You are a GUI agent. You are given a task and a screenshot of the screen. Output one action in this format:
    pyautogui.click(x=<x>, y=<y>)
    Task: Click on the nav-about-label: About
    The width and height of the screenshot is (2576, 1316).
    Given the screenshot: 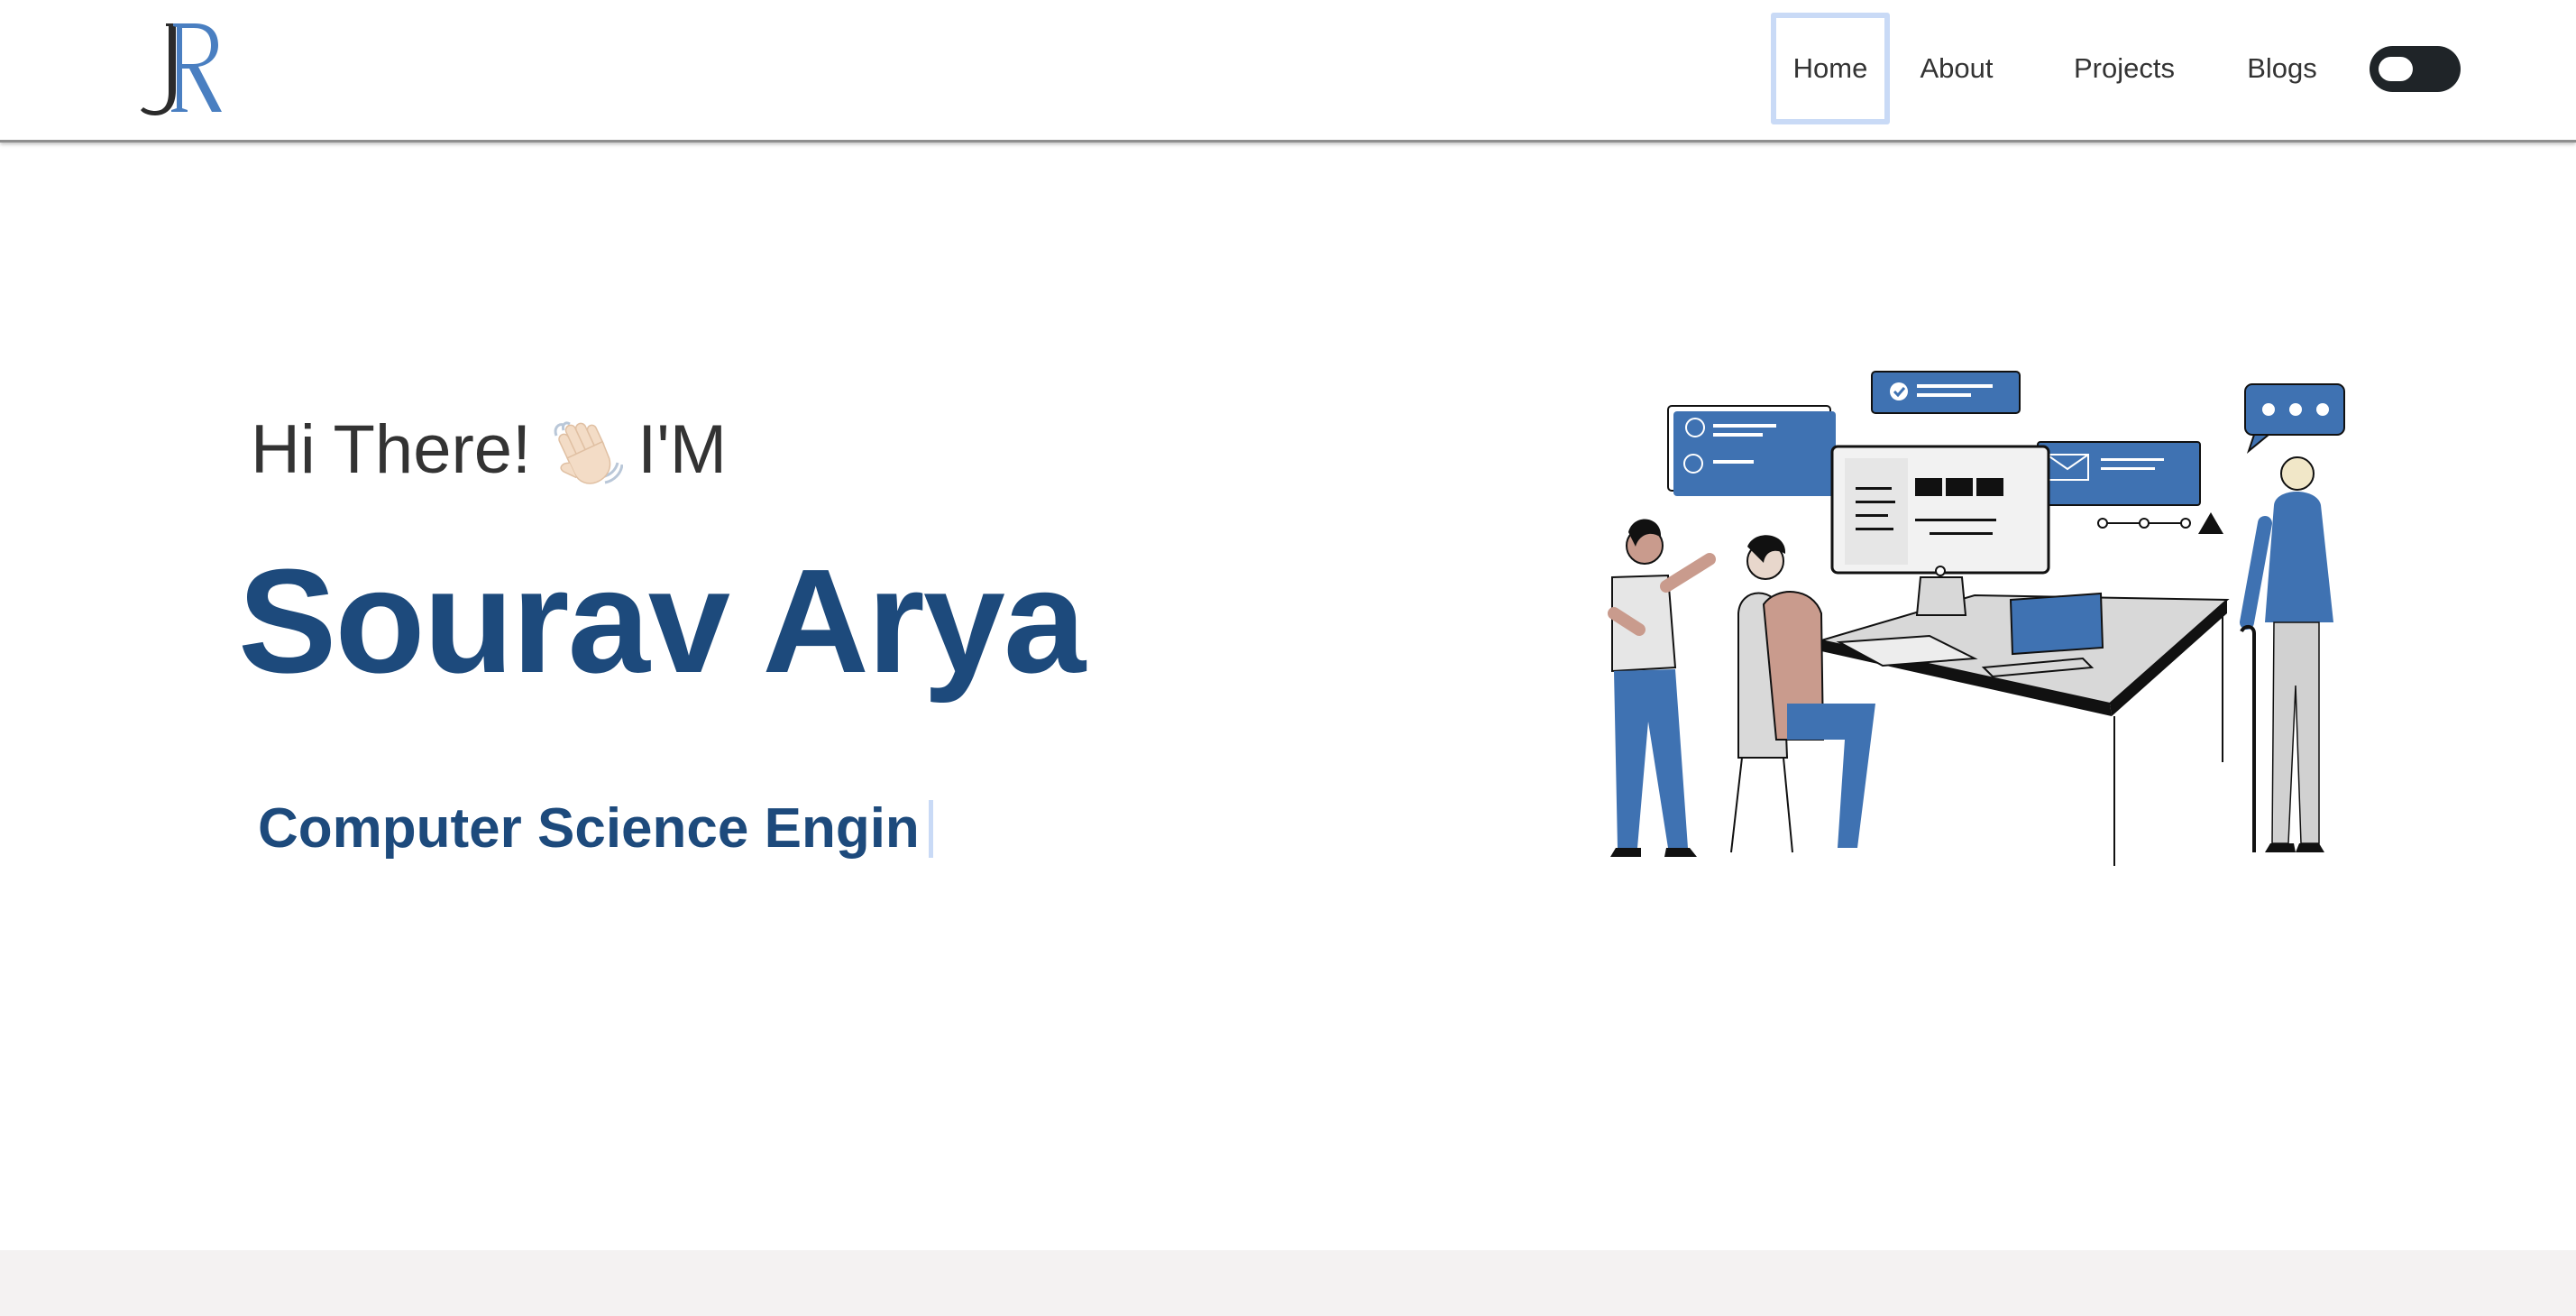 What is the action you would take?
    pyautogui.click(x=1956, y=68)
    